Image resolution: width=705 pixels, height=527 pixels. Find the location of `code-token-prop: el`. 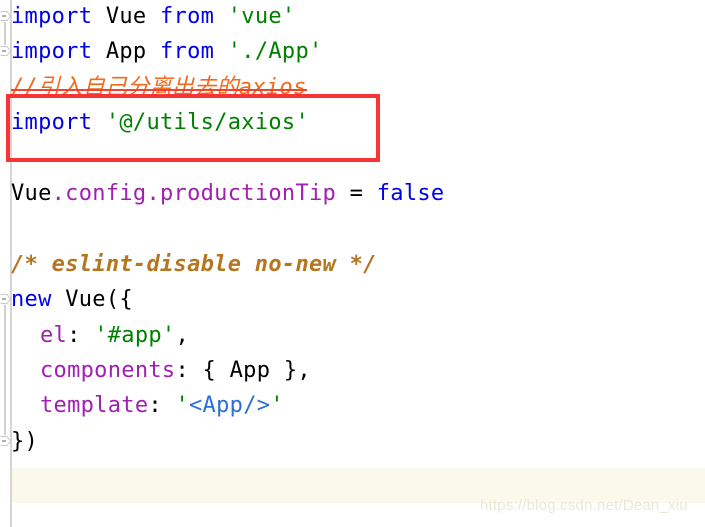

code-token-prop: el is located at coordinates (54, 335).